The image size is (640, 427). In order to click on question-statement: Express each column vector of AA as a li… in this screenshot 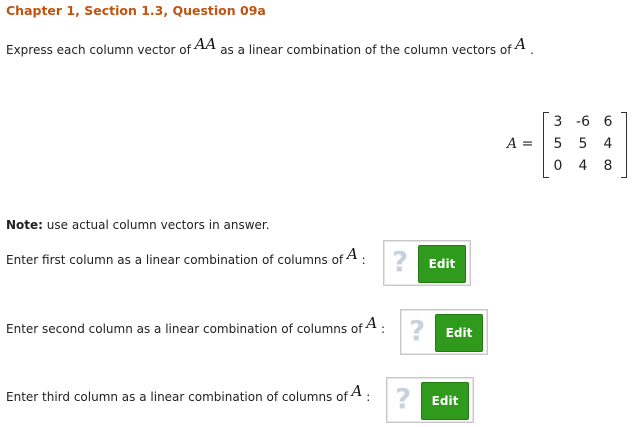, I will do `click(270, 46)`.